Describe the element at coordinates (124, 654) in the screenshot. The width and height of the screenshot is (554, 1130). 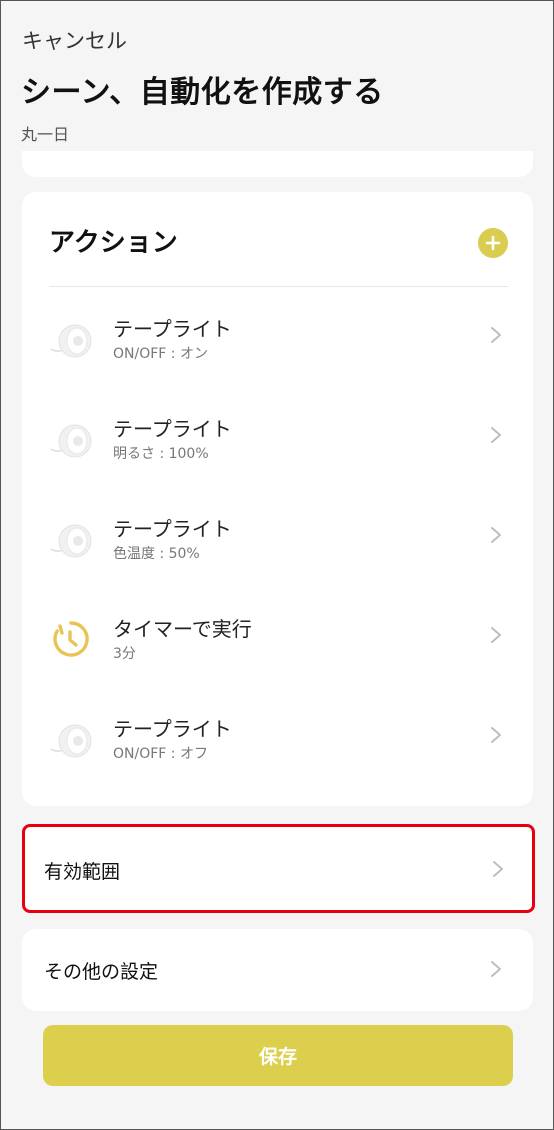
I see `action-detail: 3分` at that location.